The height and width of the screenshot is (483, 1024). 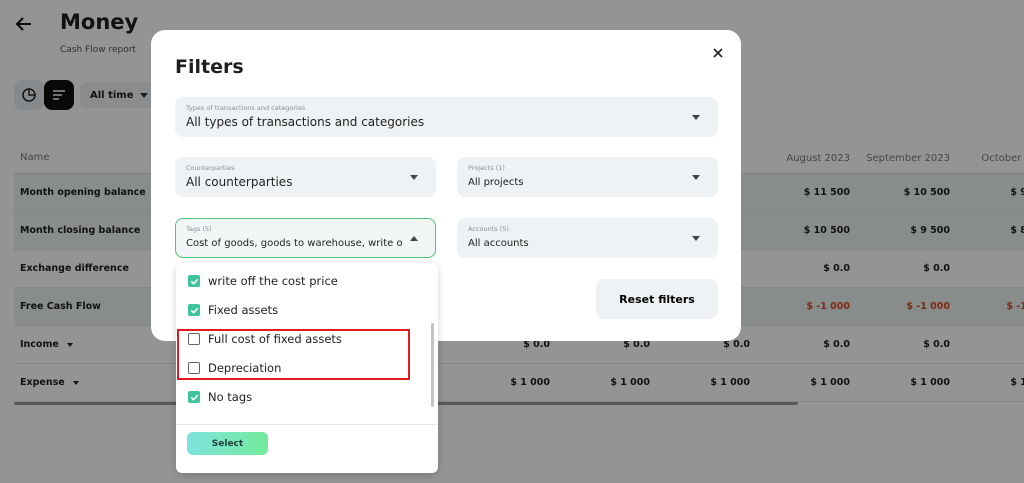 What do you see at coordinates (488, 229) in the screenshot?
I see `field-label: Accounts (5)` at bounding box center [488, 229].